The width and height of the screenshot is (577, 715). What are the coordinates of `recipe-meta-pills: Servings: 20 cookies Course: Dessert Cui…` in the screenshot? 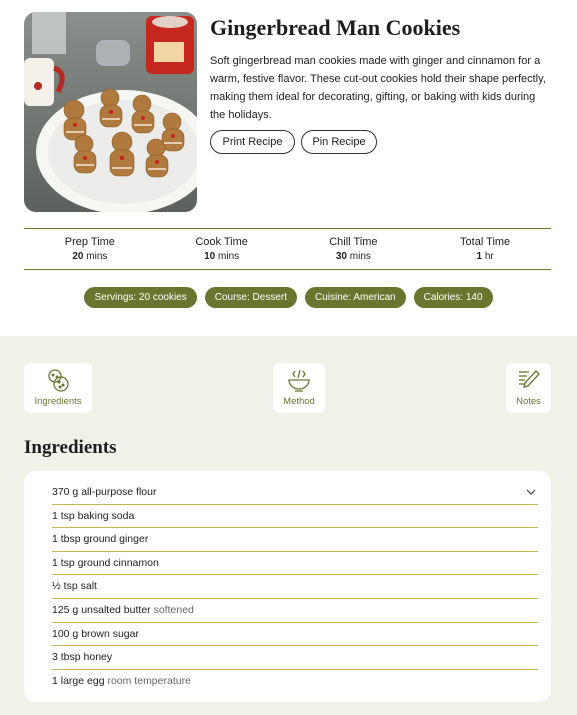 It's located at (288, 297).